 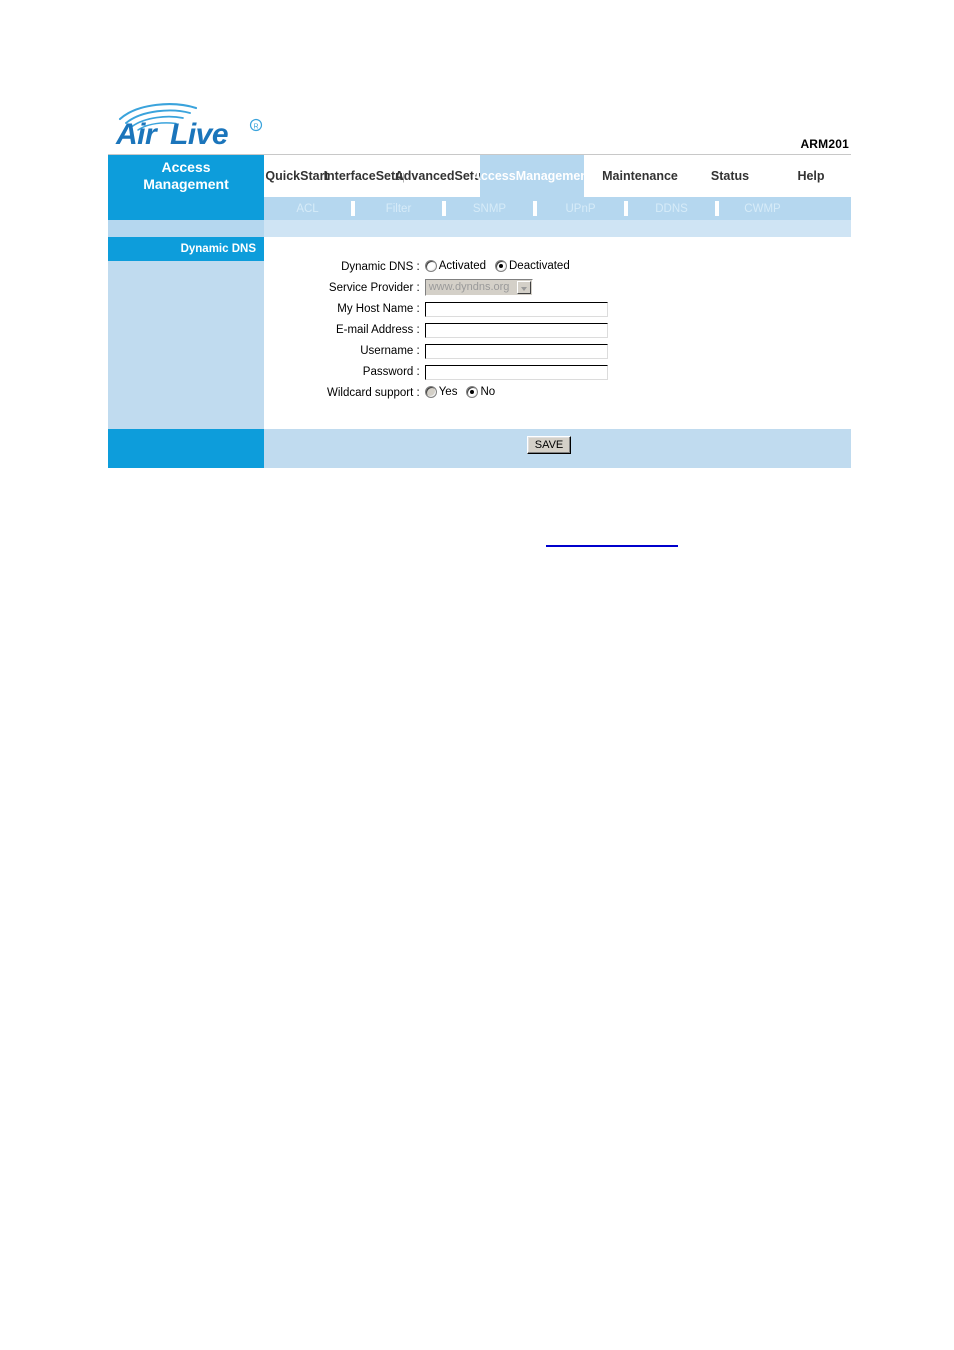 I want to click on service-provider-field: www.dyndns.org, so click(x=516, y=287).